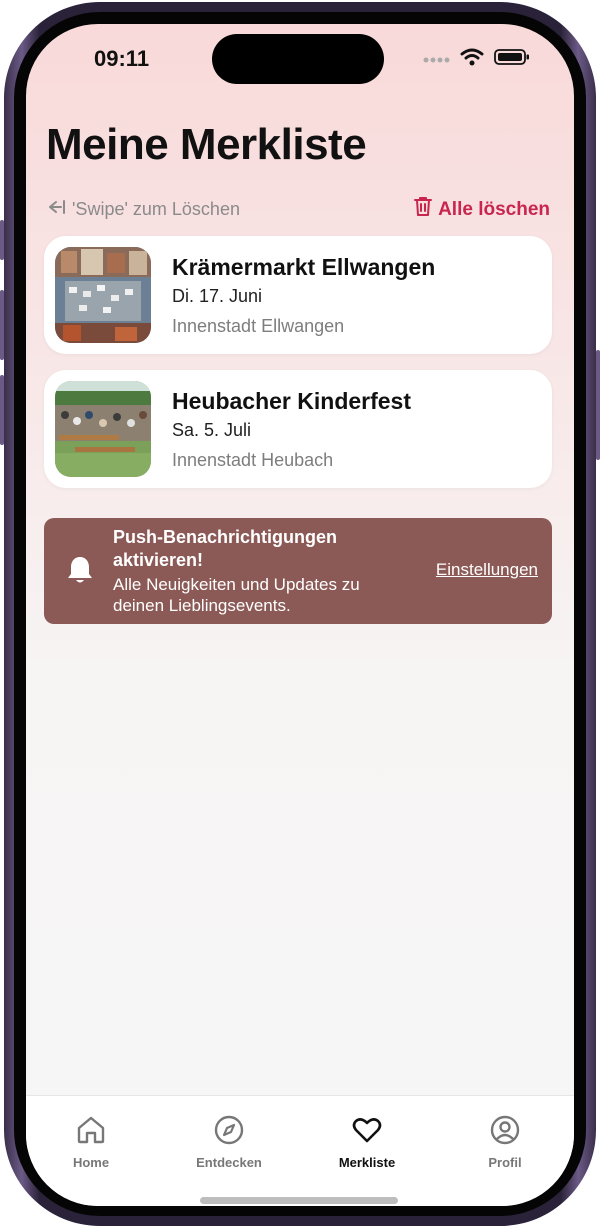 The height and width of the screenshot is (1229, 600). What do you see at coordinates (298, 59) in the screenshot?
I see `dynamic-island` at bounding box center [298, 59].